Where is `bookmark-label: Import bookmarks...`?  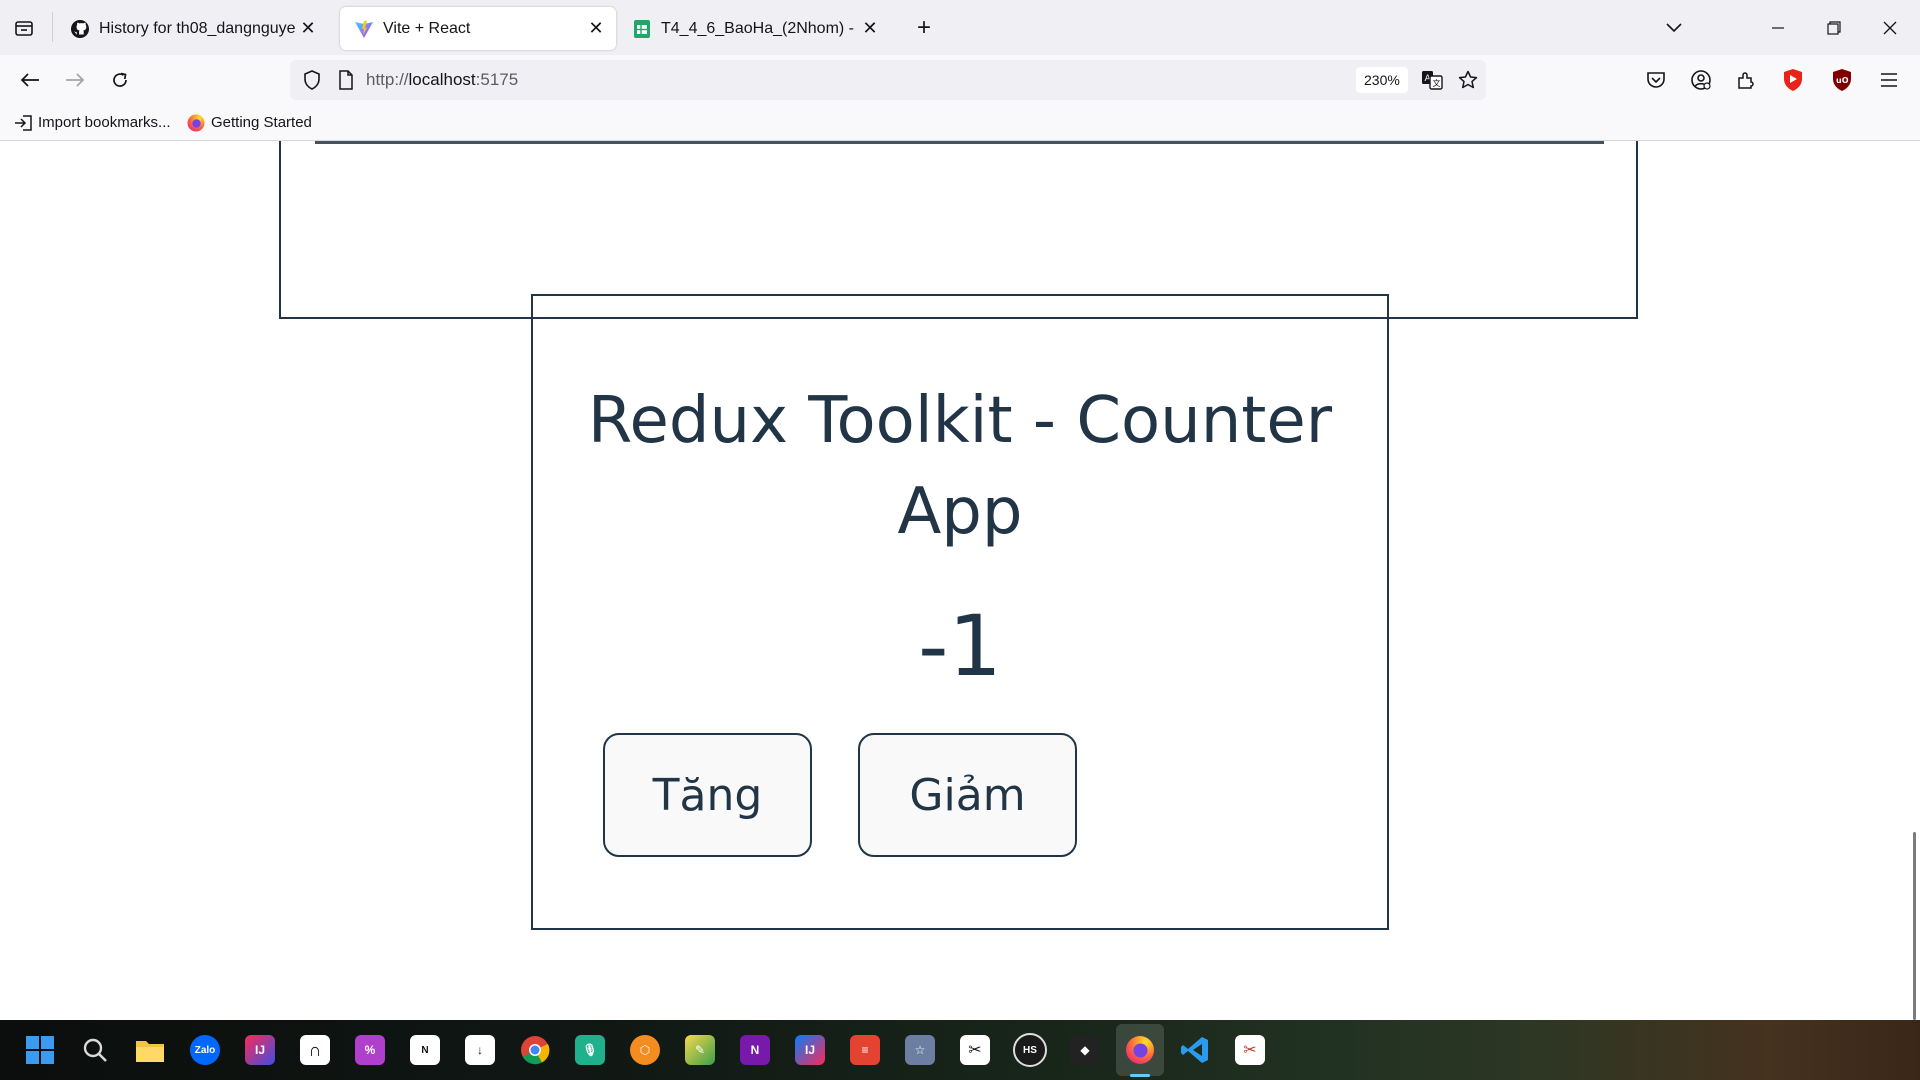
bookmark-label: Import bookmarks... is located at coordinates (104, 122).